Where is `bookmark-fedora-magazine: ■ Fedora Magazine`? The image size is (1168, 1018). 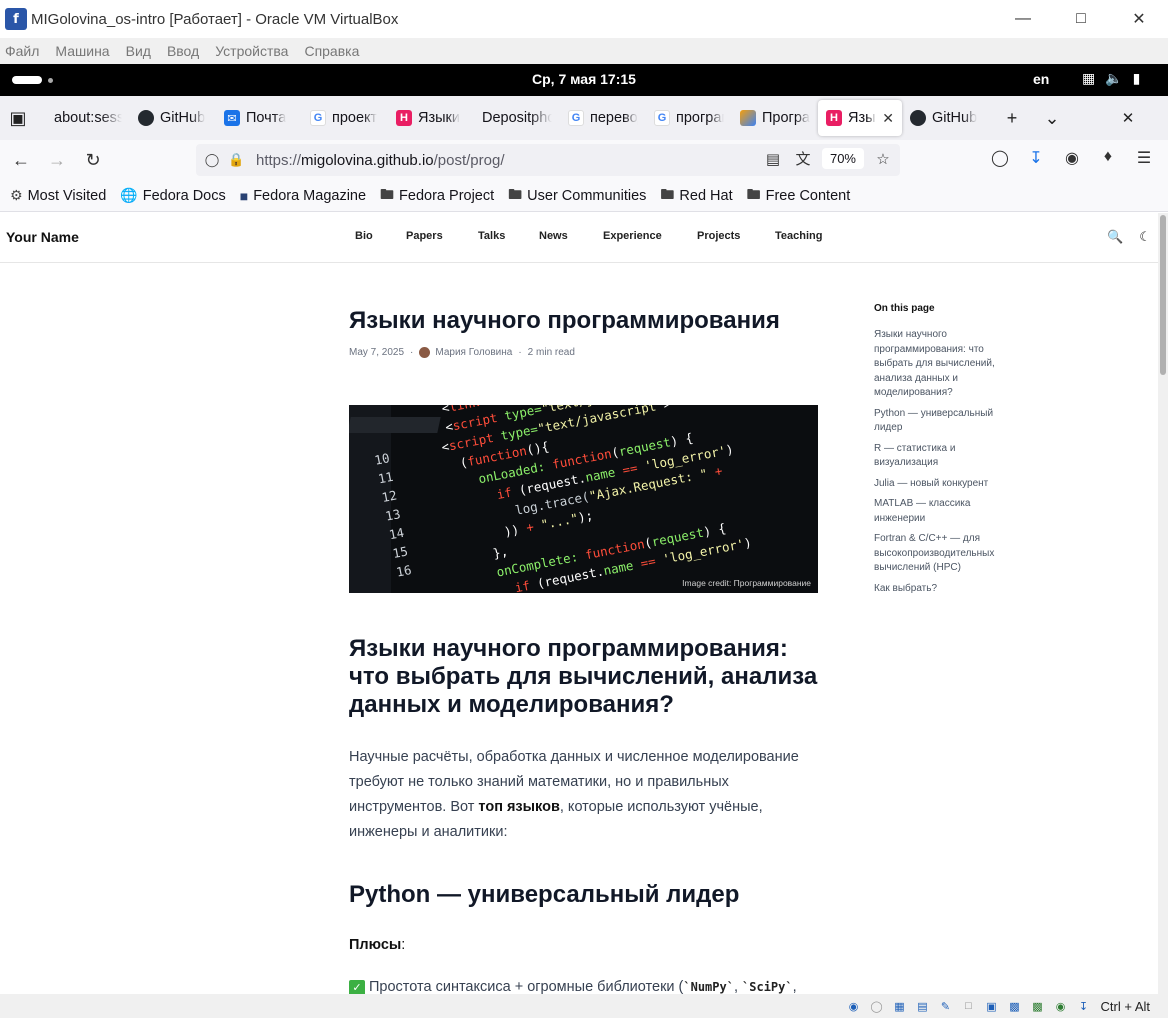 bookmark-fedora-magazine: ■ Fedora Magazine is located at coordinates (303, 196).